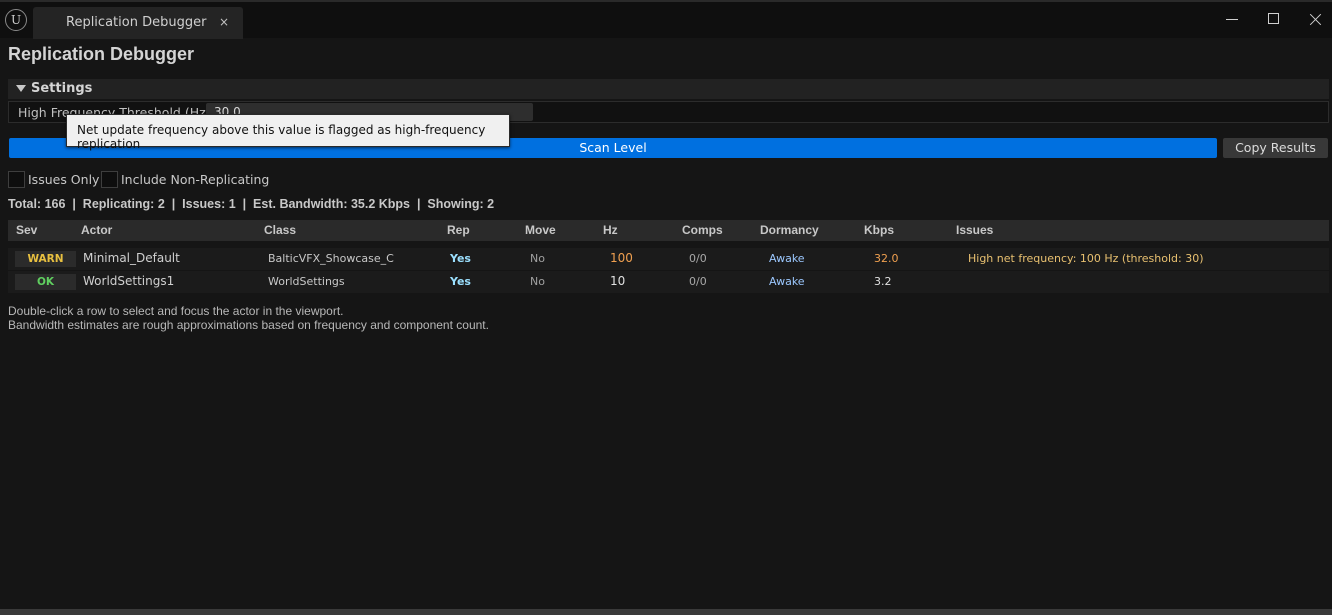 The height and width of the screenshot is (615, 1332). Describe the element at coordinates (16, 20) in the screenshot. I see `unreal-logo-icon: U` at that location.